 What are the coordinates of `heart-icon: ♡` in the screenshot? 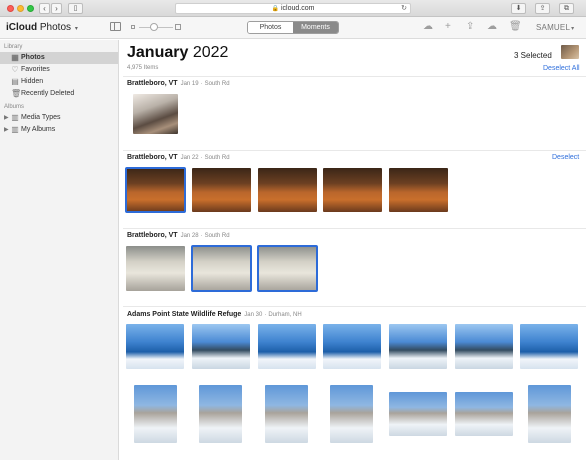 It's located at (15, 69).